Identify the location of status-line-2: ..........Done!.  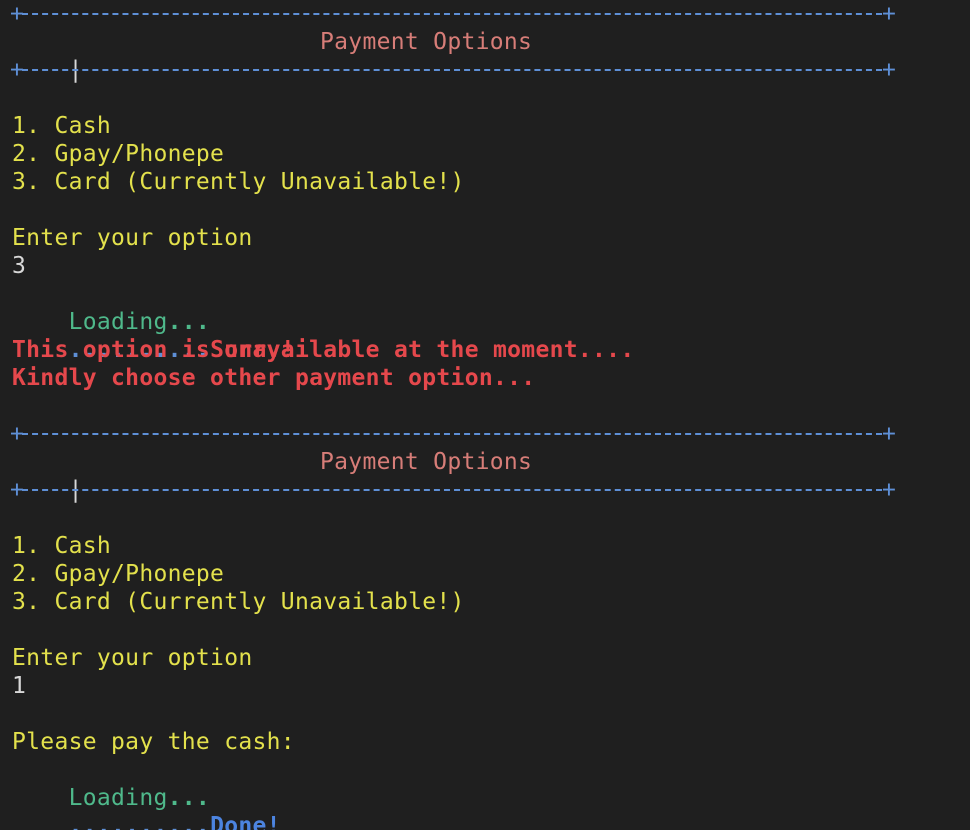
(146, 807).